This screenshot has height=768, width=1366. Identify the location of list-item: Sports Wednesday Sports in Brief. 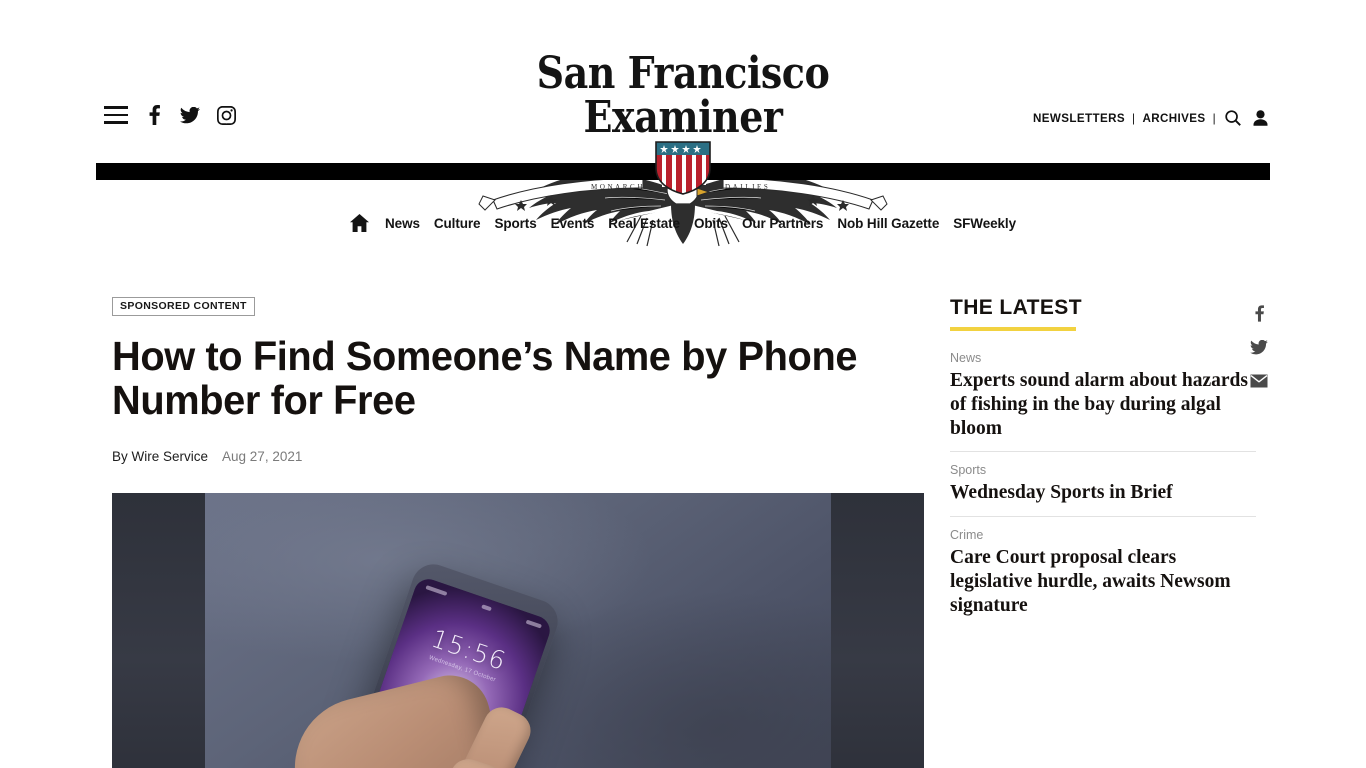
(1103, 483).